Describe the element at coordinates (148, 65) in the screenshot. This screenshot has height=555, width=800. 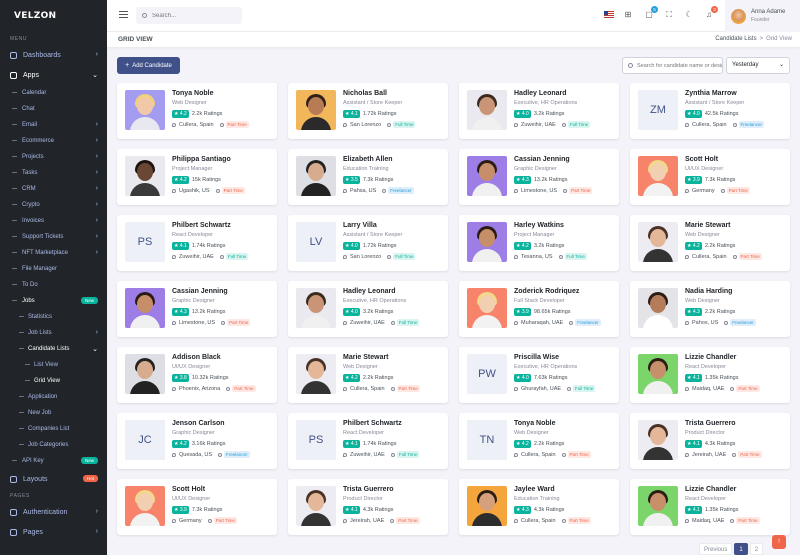
I see `add-candidate-button: + Add Candidate` at that location.